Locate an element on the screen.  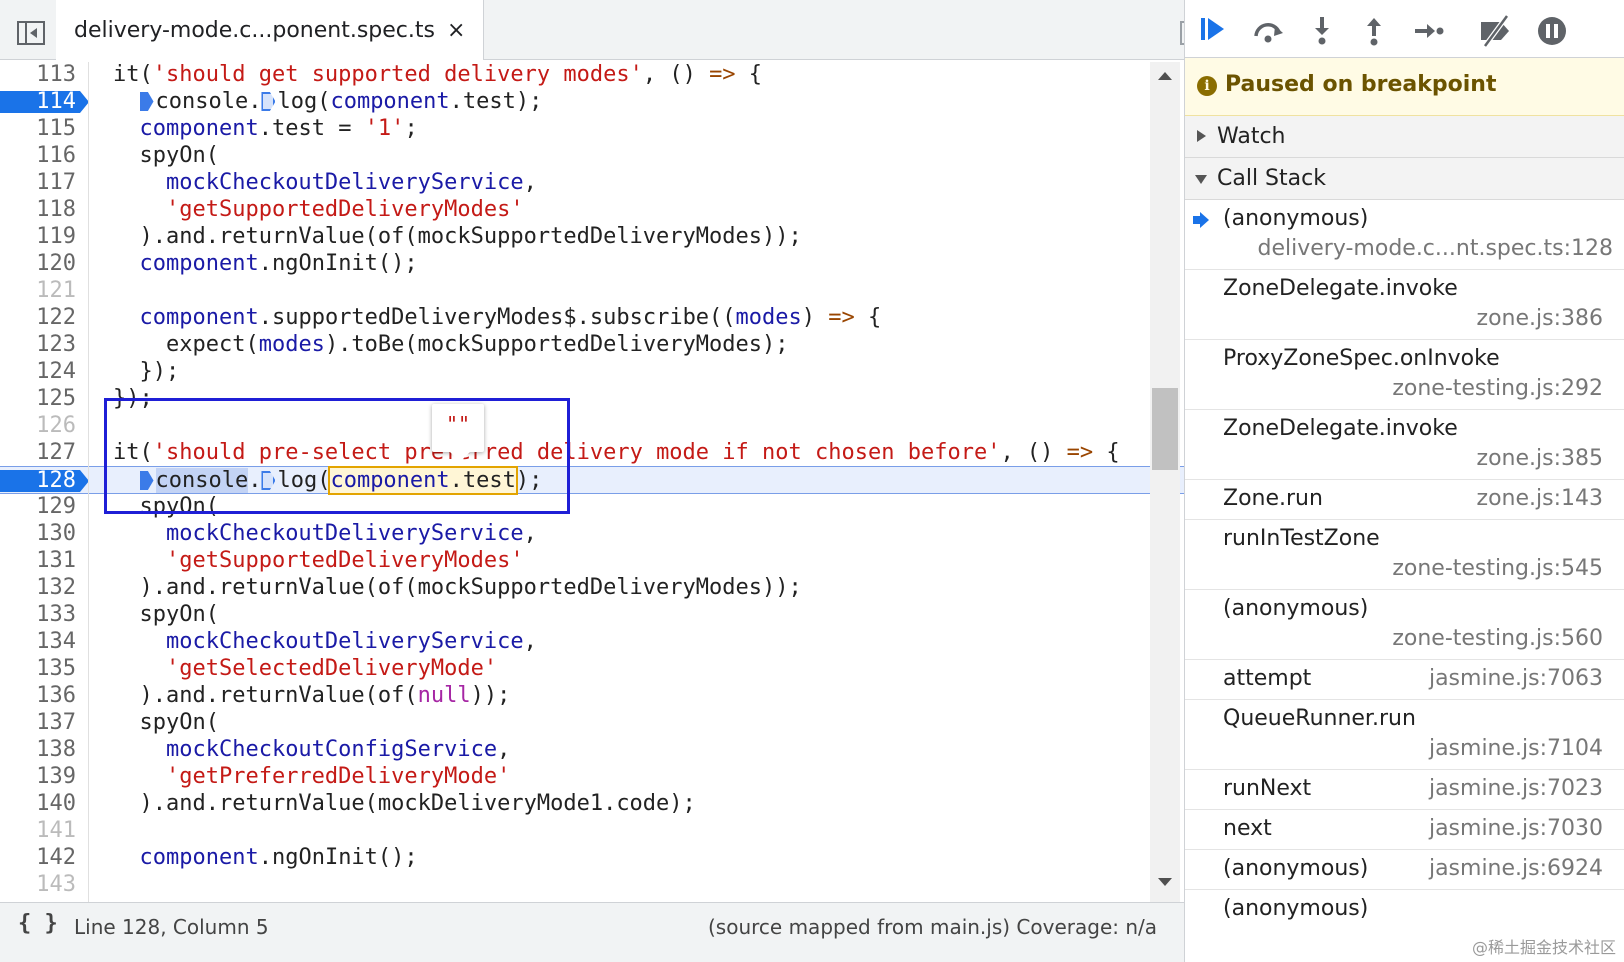
frame-source-location: zone.js:143 is located at coordinates (1540, 498).